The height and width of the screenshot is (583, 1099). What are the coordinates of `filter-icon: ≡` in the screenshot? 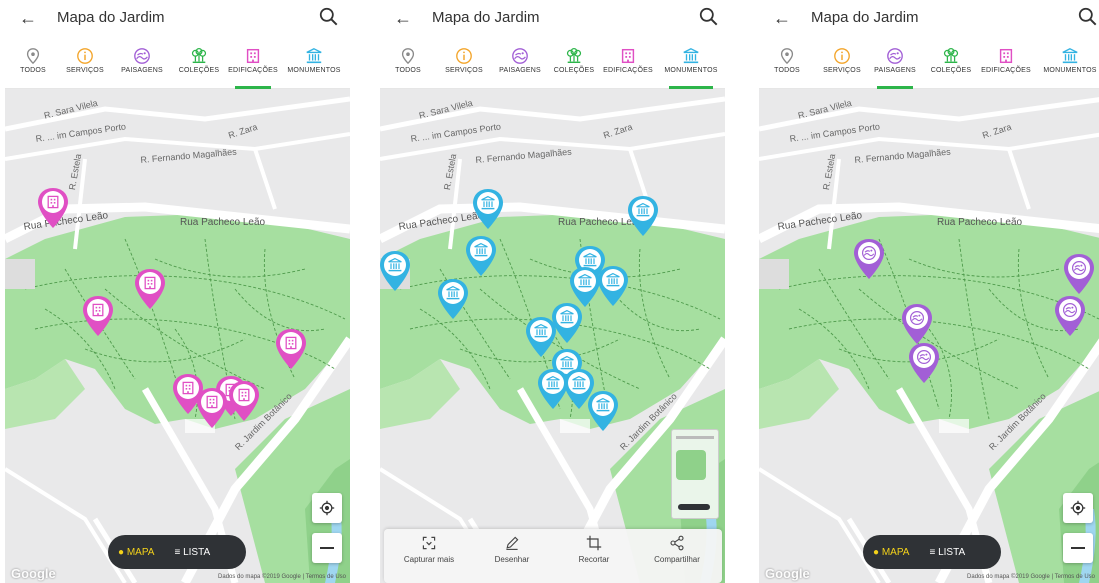 It's located at (179, 552).